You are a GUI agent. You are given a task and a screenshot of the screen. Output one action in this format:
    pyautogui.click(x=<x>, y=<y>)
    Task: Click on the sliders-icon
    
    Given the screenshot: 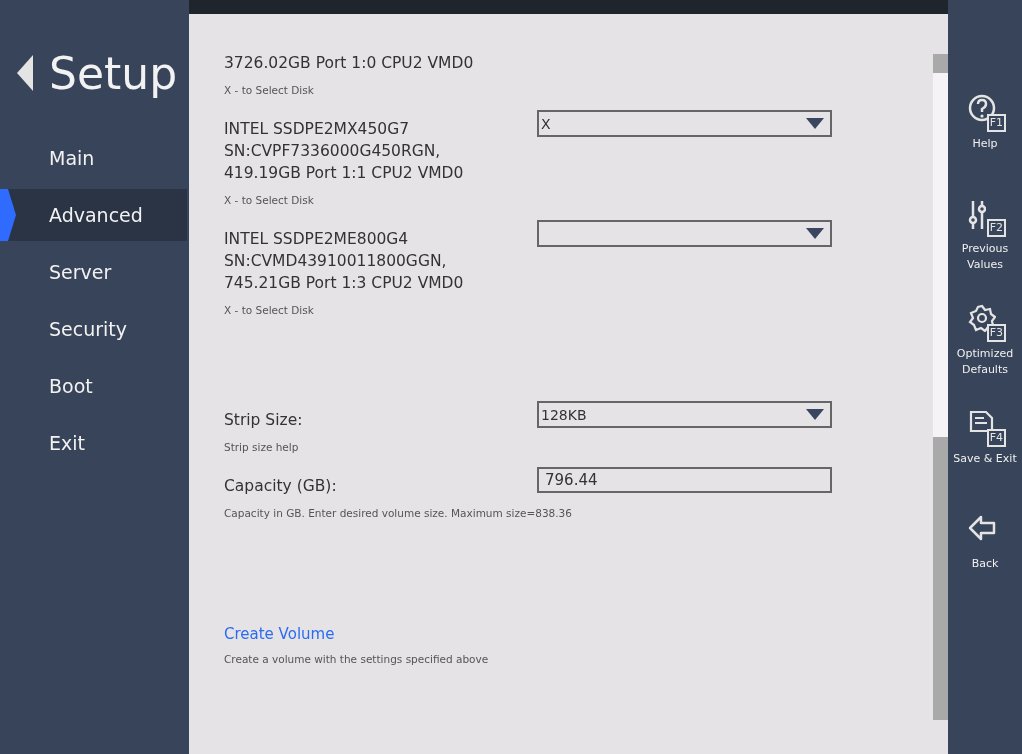 What is the action you would take?
    pyautogui.click(x=977, y=215)
    